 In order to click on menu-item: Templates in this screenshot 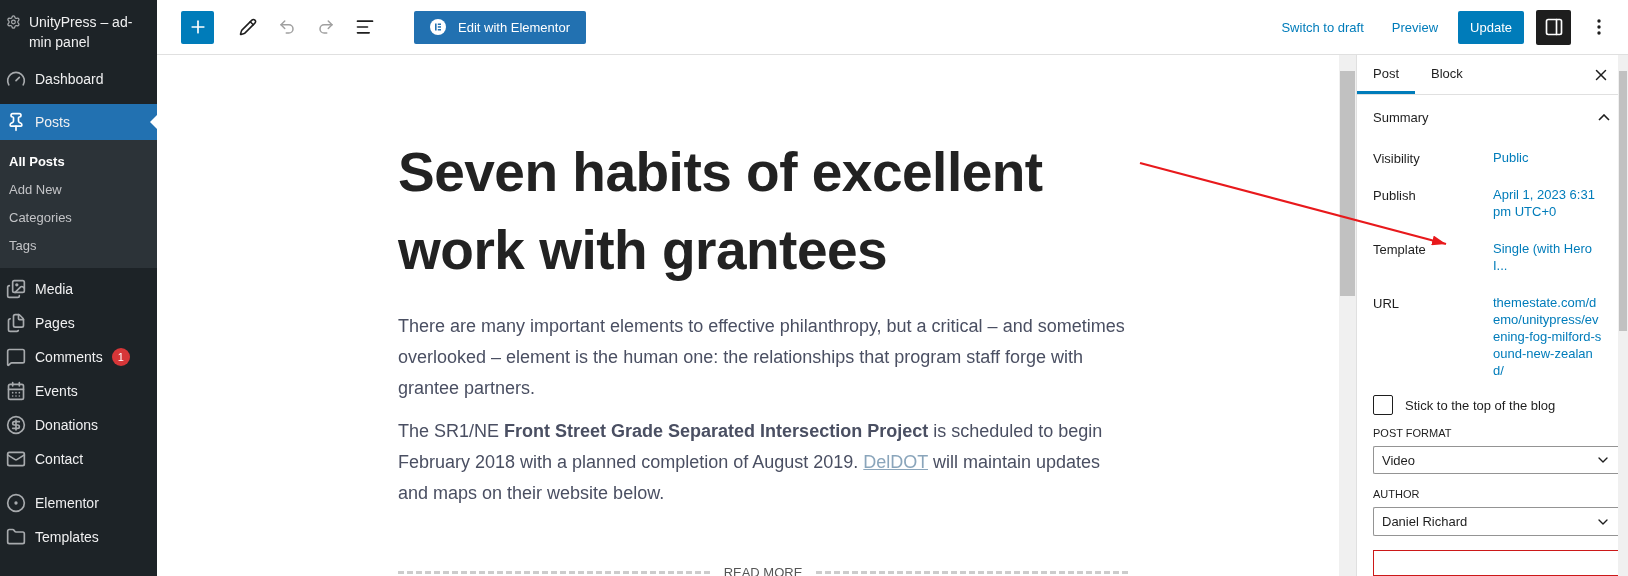, I will do `click(78, 537)`.